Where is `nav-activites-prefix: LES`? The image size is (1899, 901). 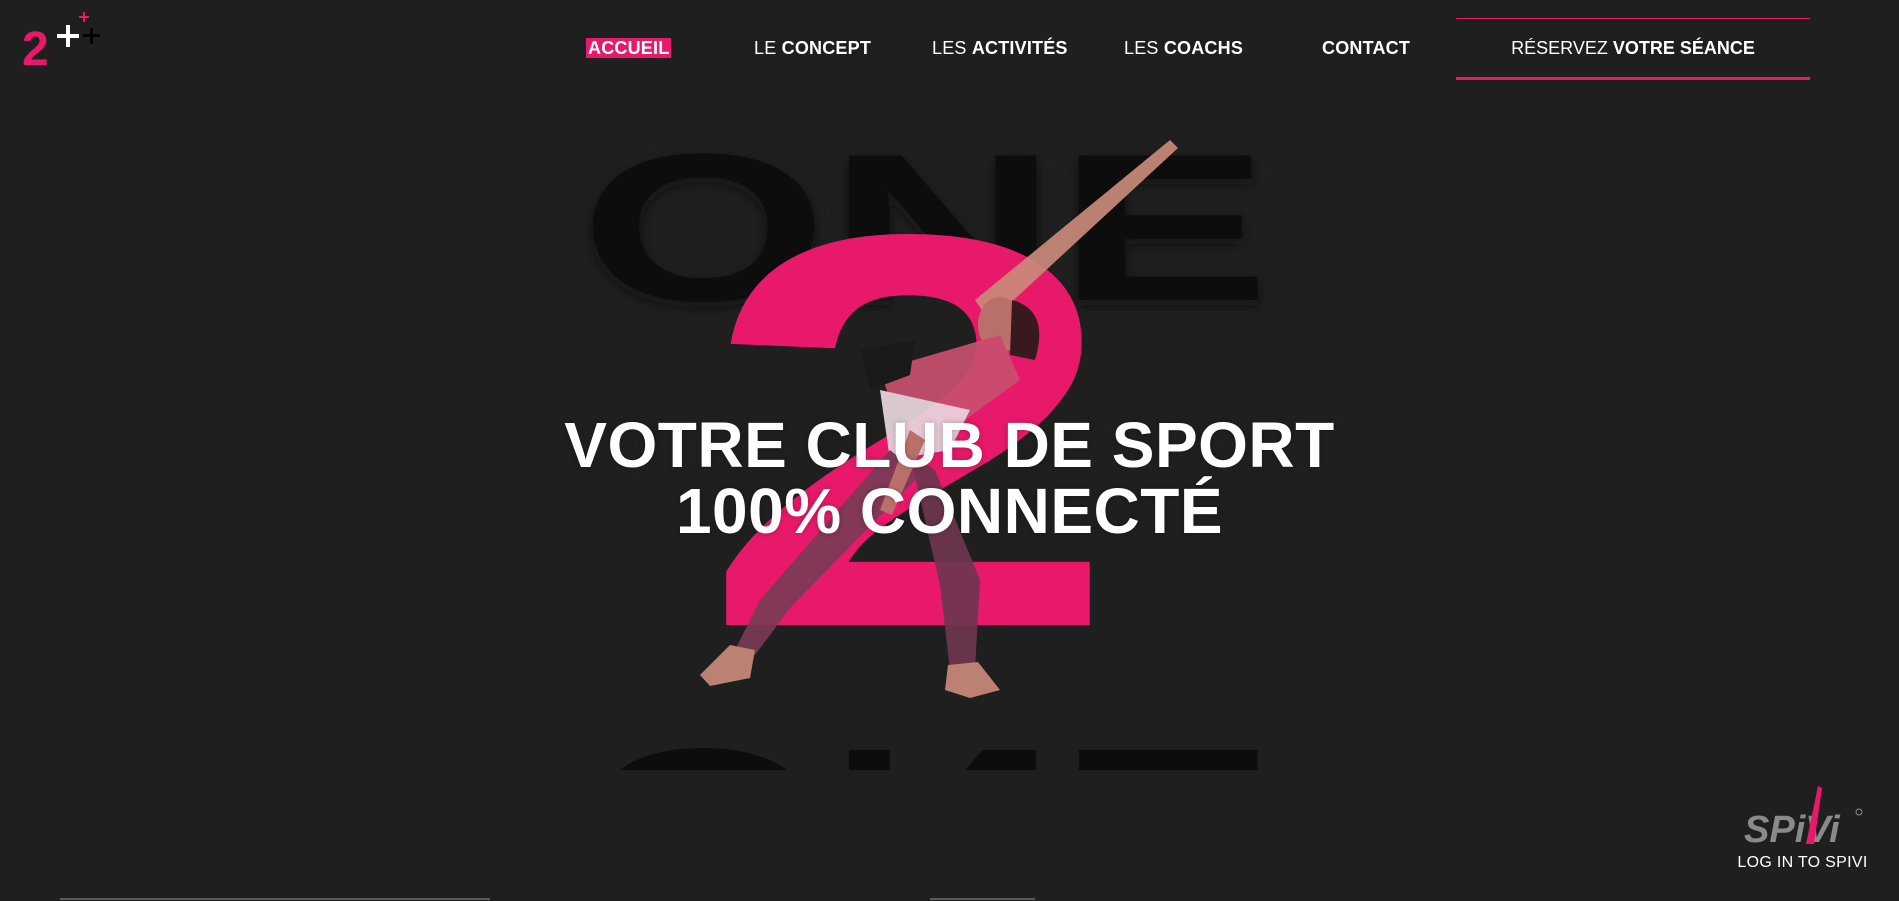
nav-activites-prefix: LES is located at coordinates (949, 48).